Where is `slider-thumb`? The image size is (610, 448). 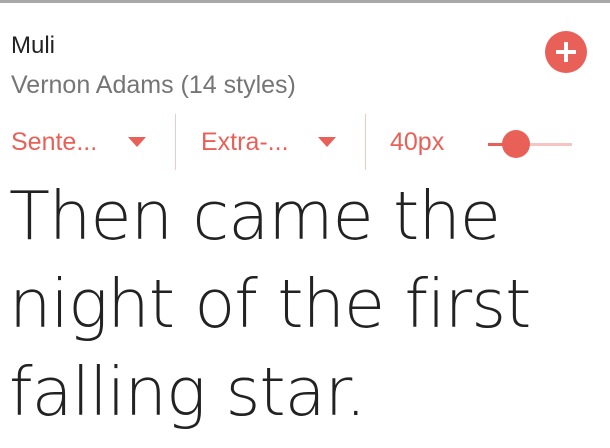 slider-thumb is located at coordinates (516, 144).